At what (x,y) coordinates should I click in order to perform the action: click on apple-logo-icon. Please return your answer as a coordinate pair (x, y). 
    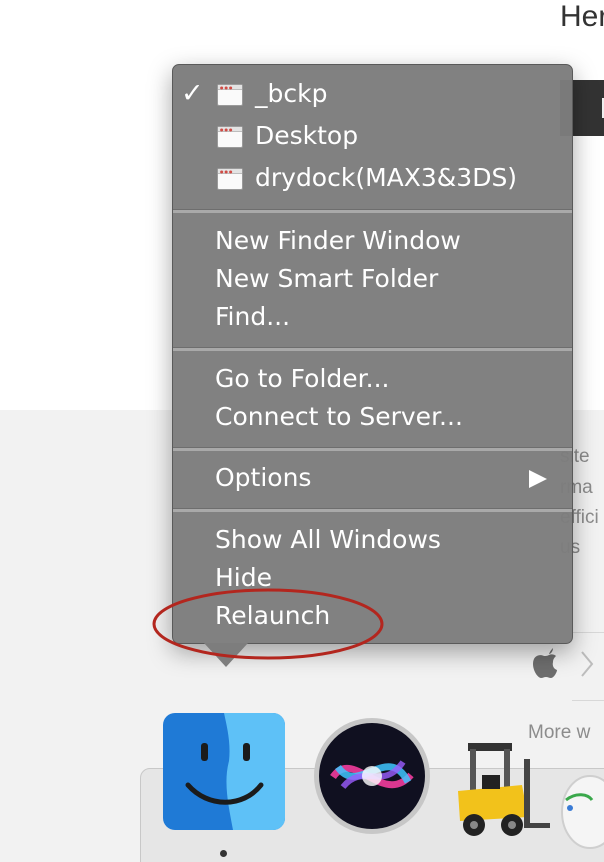
    Looking at the image, I should click on (544, 663).